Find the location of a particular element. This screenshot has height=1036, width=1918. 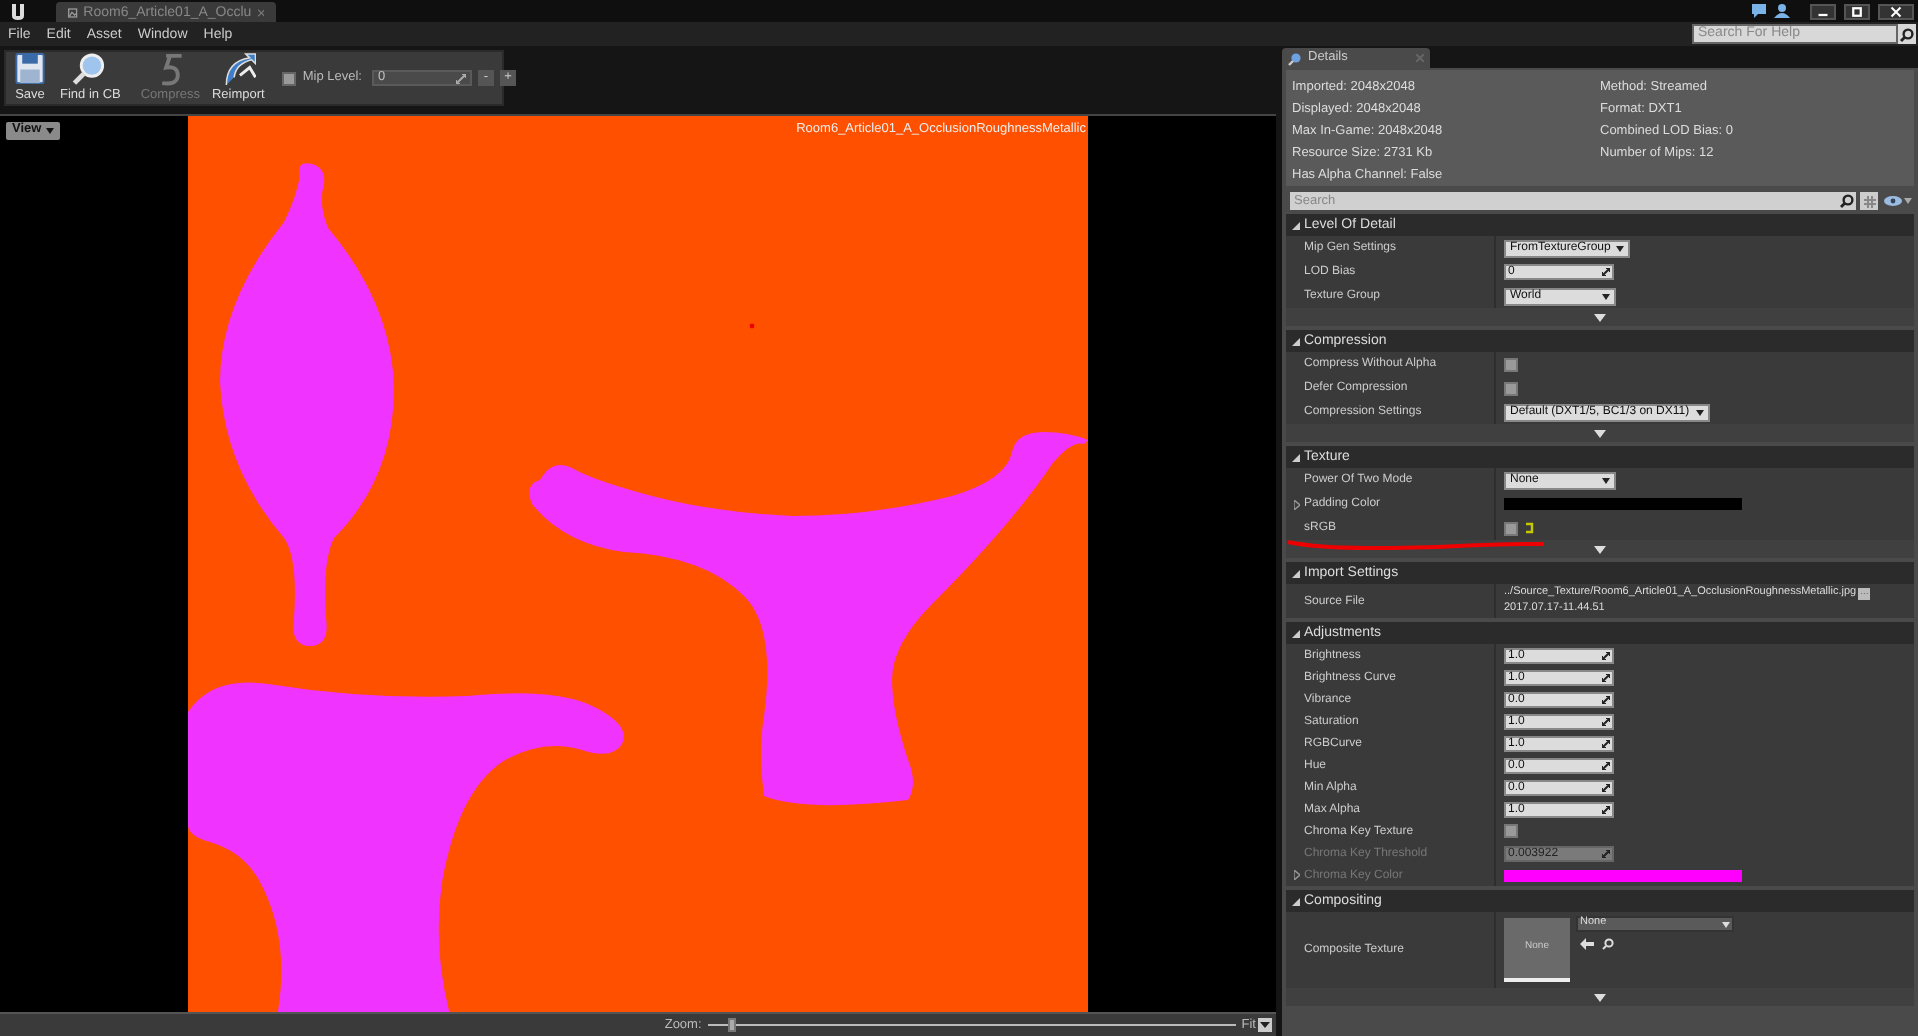

magnifier-icon is located at coordinates (1295, 58).